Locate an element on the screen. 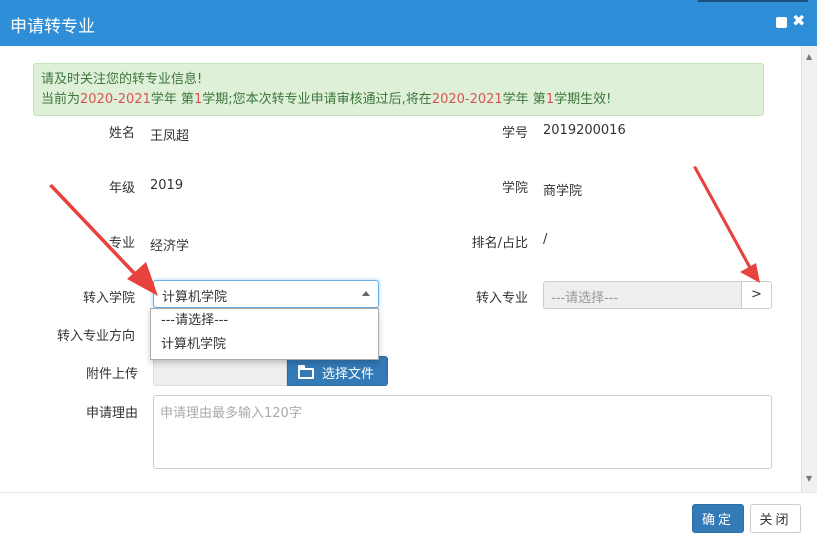  college-label: 学院 is located at coordinates (514, 188).